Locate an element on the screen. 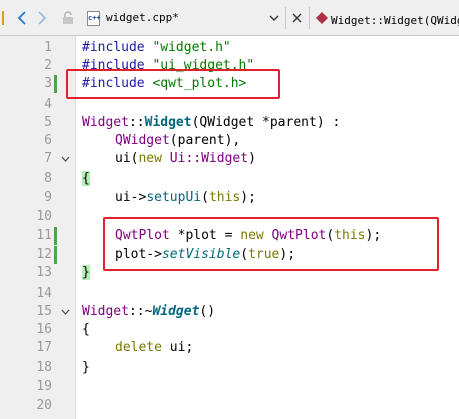  highlight-box-include is located at coordinates (173, 84).